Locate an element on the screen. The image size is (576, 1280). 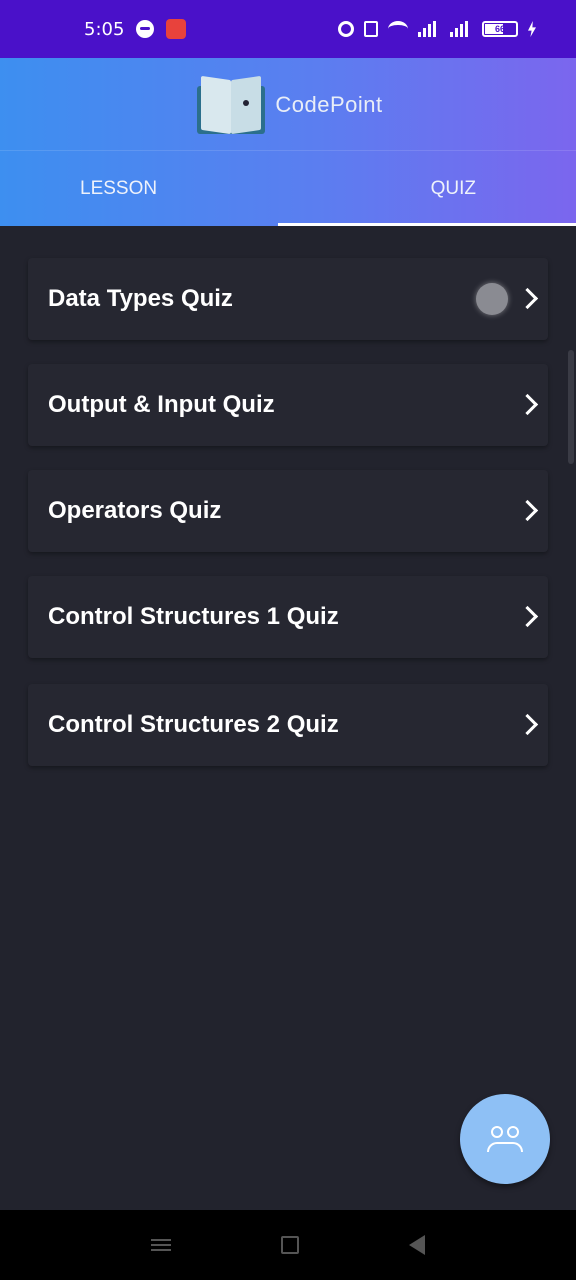
quiz-label: Control Structures 2 Quiz is located at coordinates (193, 724).